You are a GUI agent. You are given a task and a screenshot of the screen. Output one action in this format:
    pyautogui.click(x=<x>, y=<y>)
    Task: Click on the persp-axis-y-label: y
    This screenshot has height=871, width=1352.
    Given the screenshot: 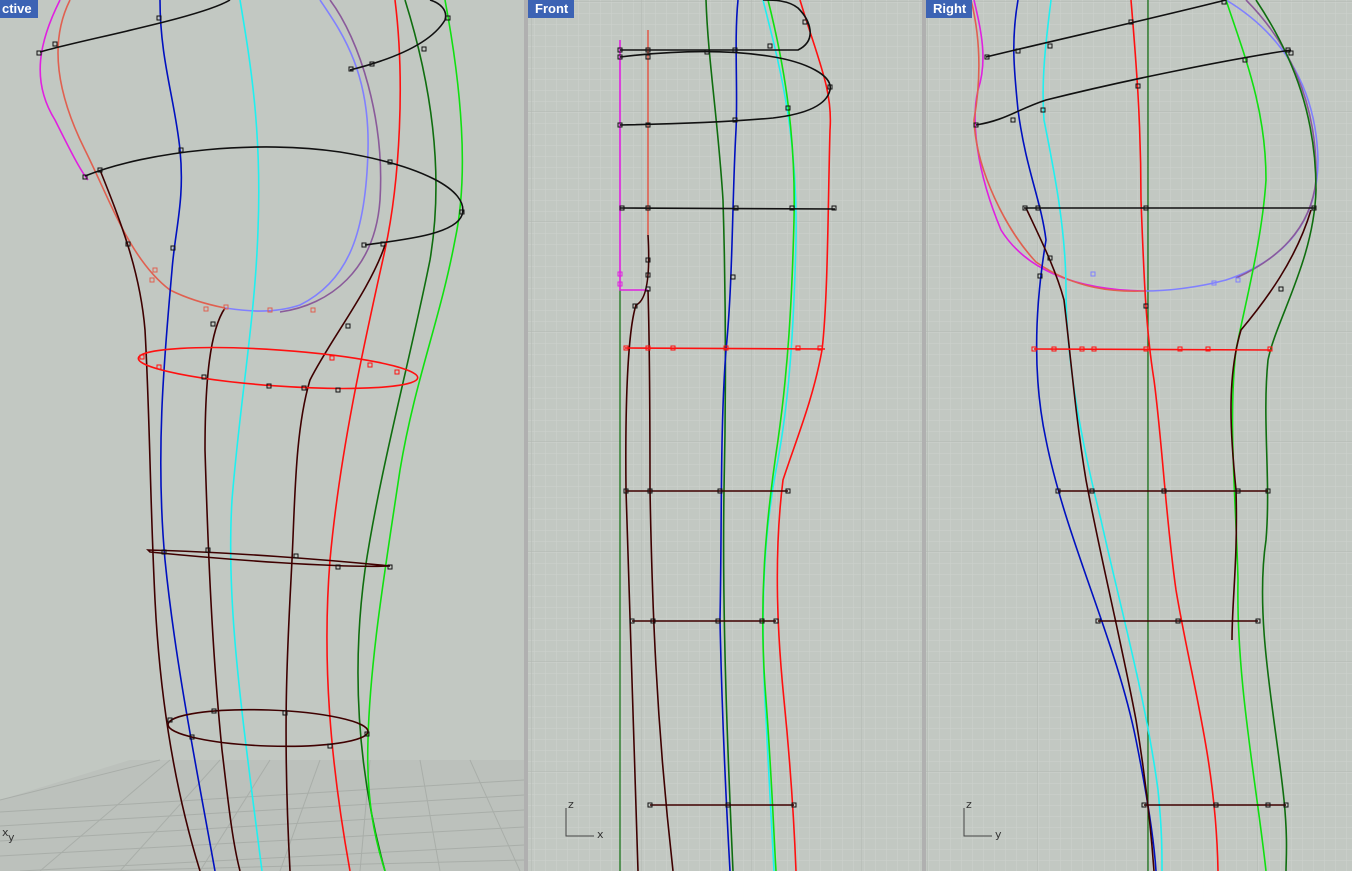 What is the action you would take?
    pyautogui.click(x=11, y=837)
    